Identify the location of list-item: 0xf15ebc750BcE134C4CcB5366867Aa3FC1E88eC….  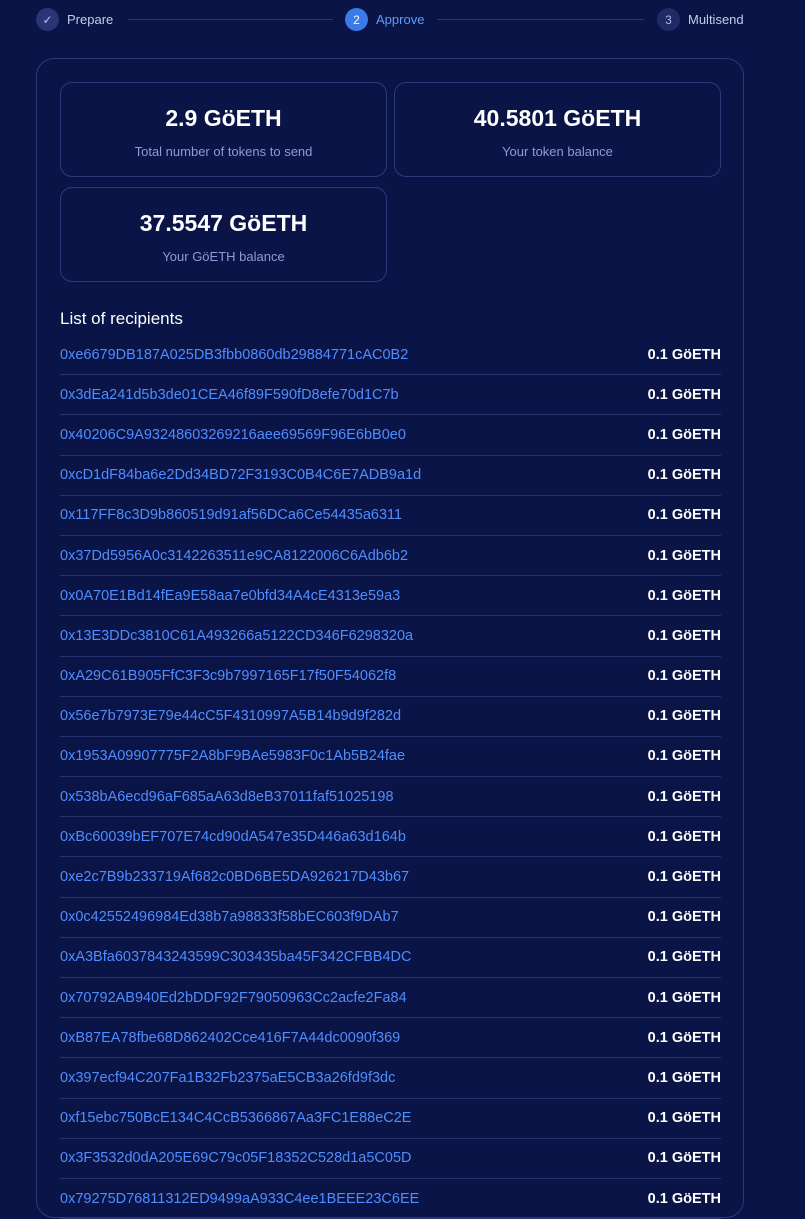
(390, 1119).